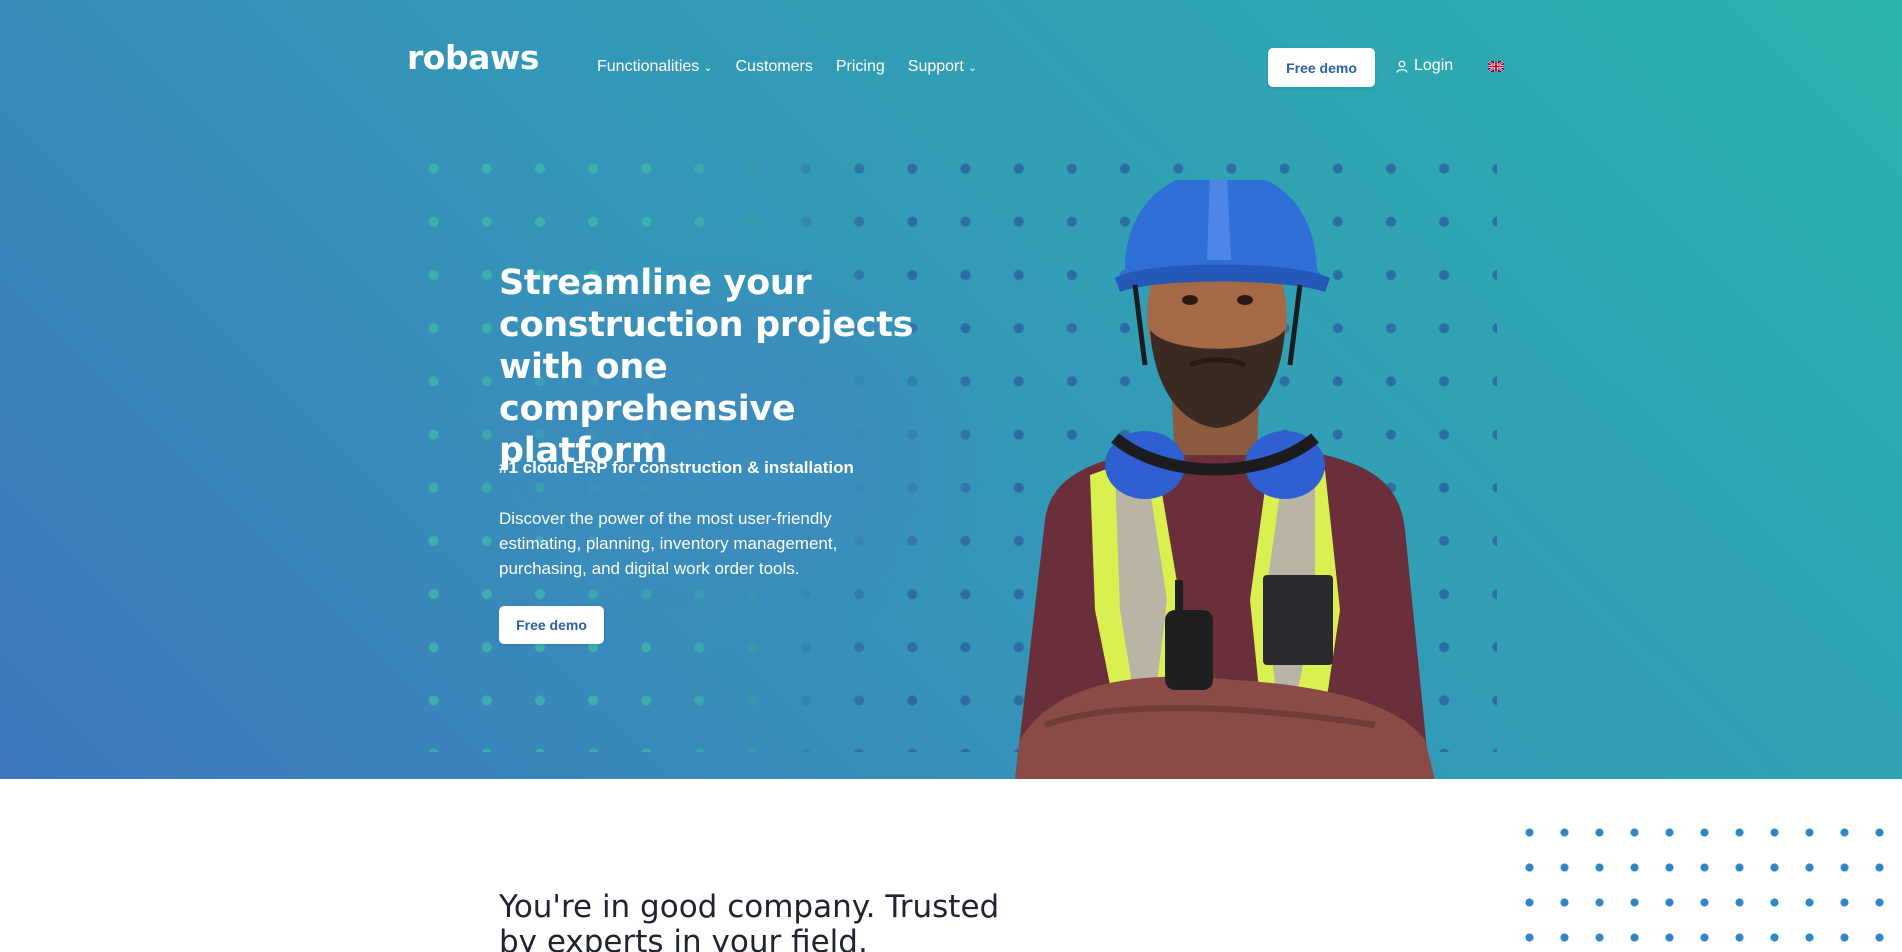 This screenshot has height=952, width=1902. I want to click on nav-item-label: Customers, so click(774, 66).